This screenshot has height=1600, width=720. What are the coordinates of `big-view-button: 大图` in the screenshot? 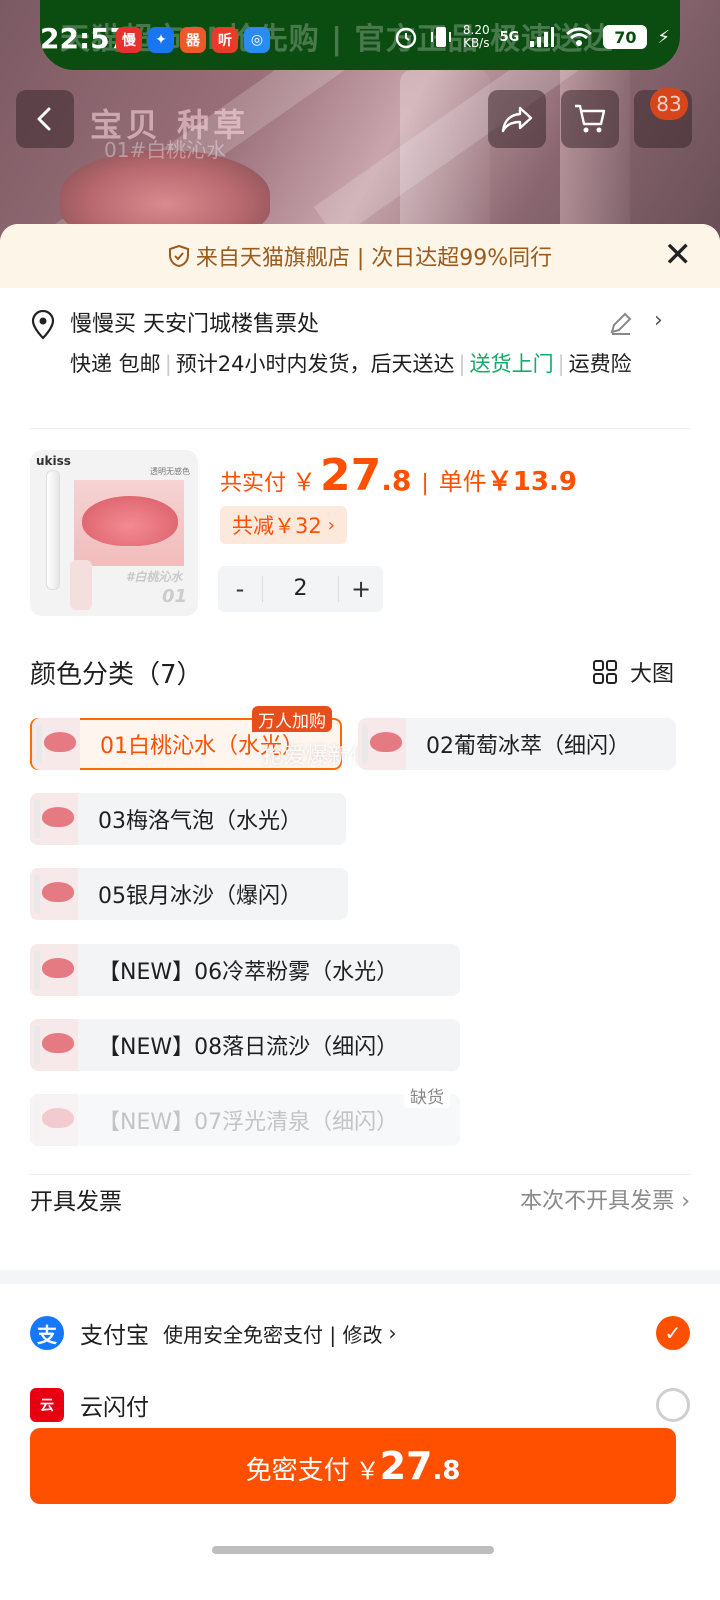 It's located at (633, 672).